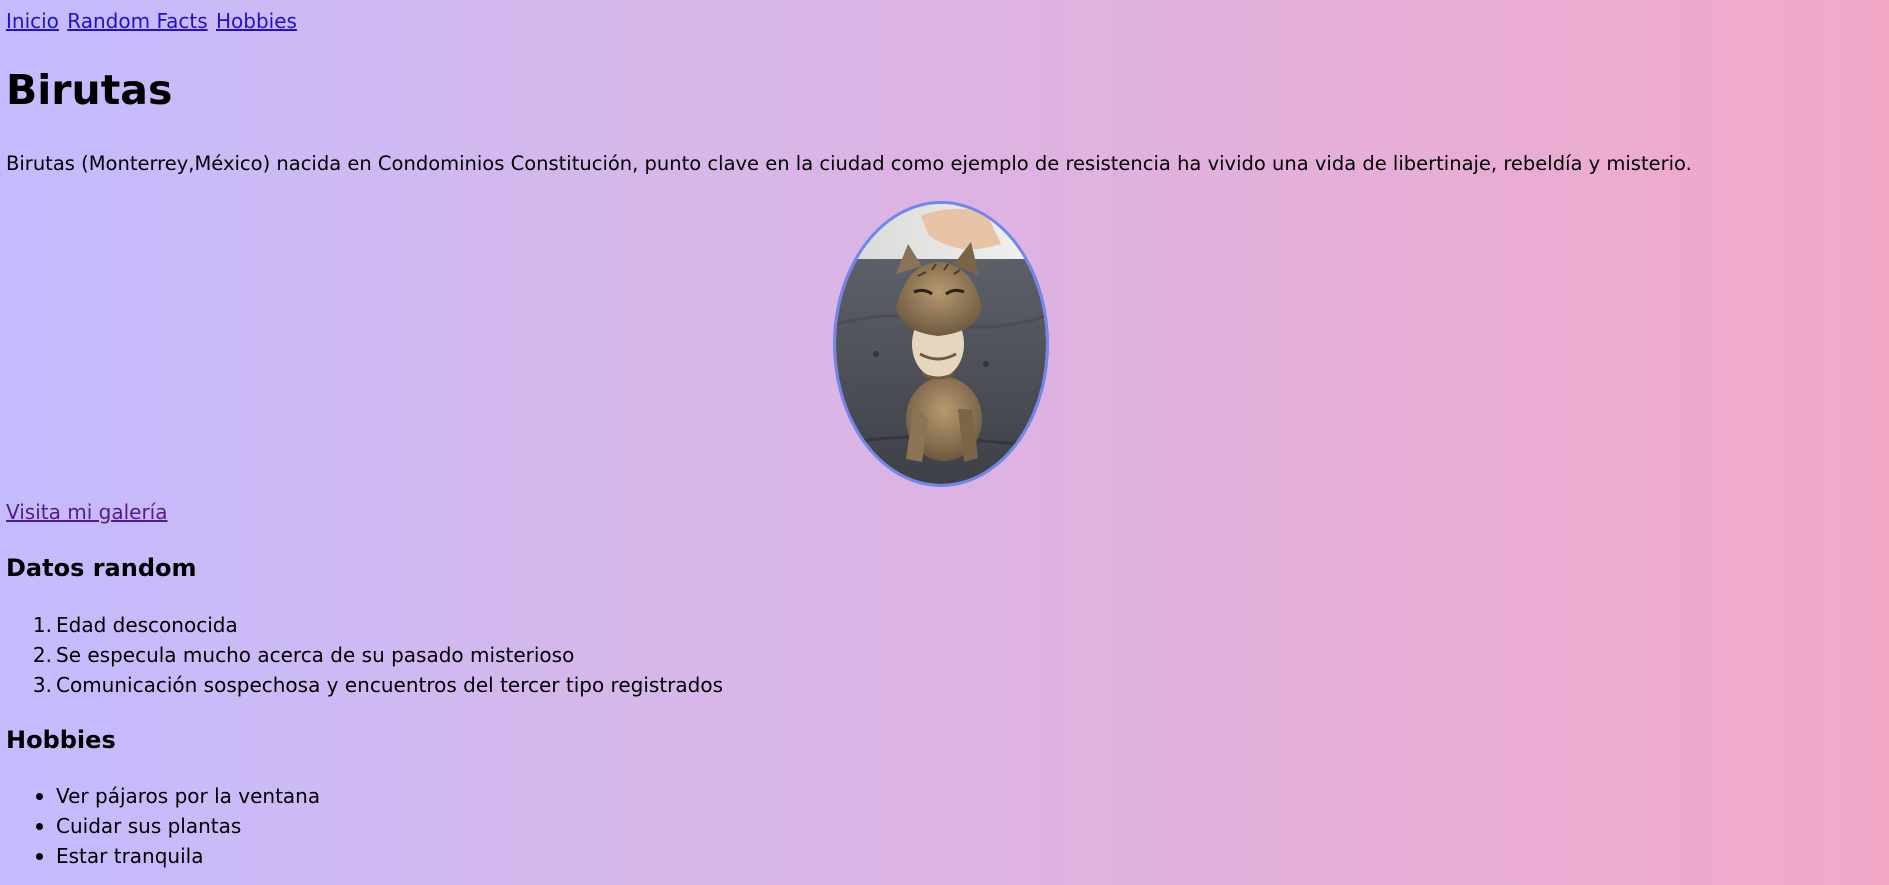 This screenshot has height=885, width=1889. I want to click on list-item-number: 1., so click(42, 625).